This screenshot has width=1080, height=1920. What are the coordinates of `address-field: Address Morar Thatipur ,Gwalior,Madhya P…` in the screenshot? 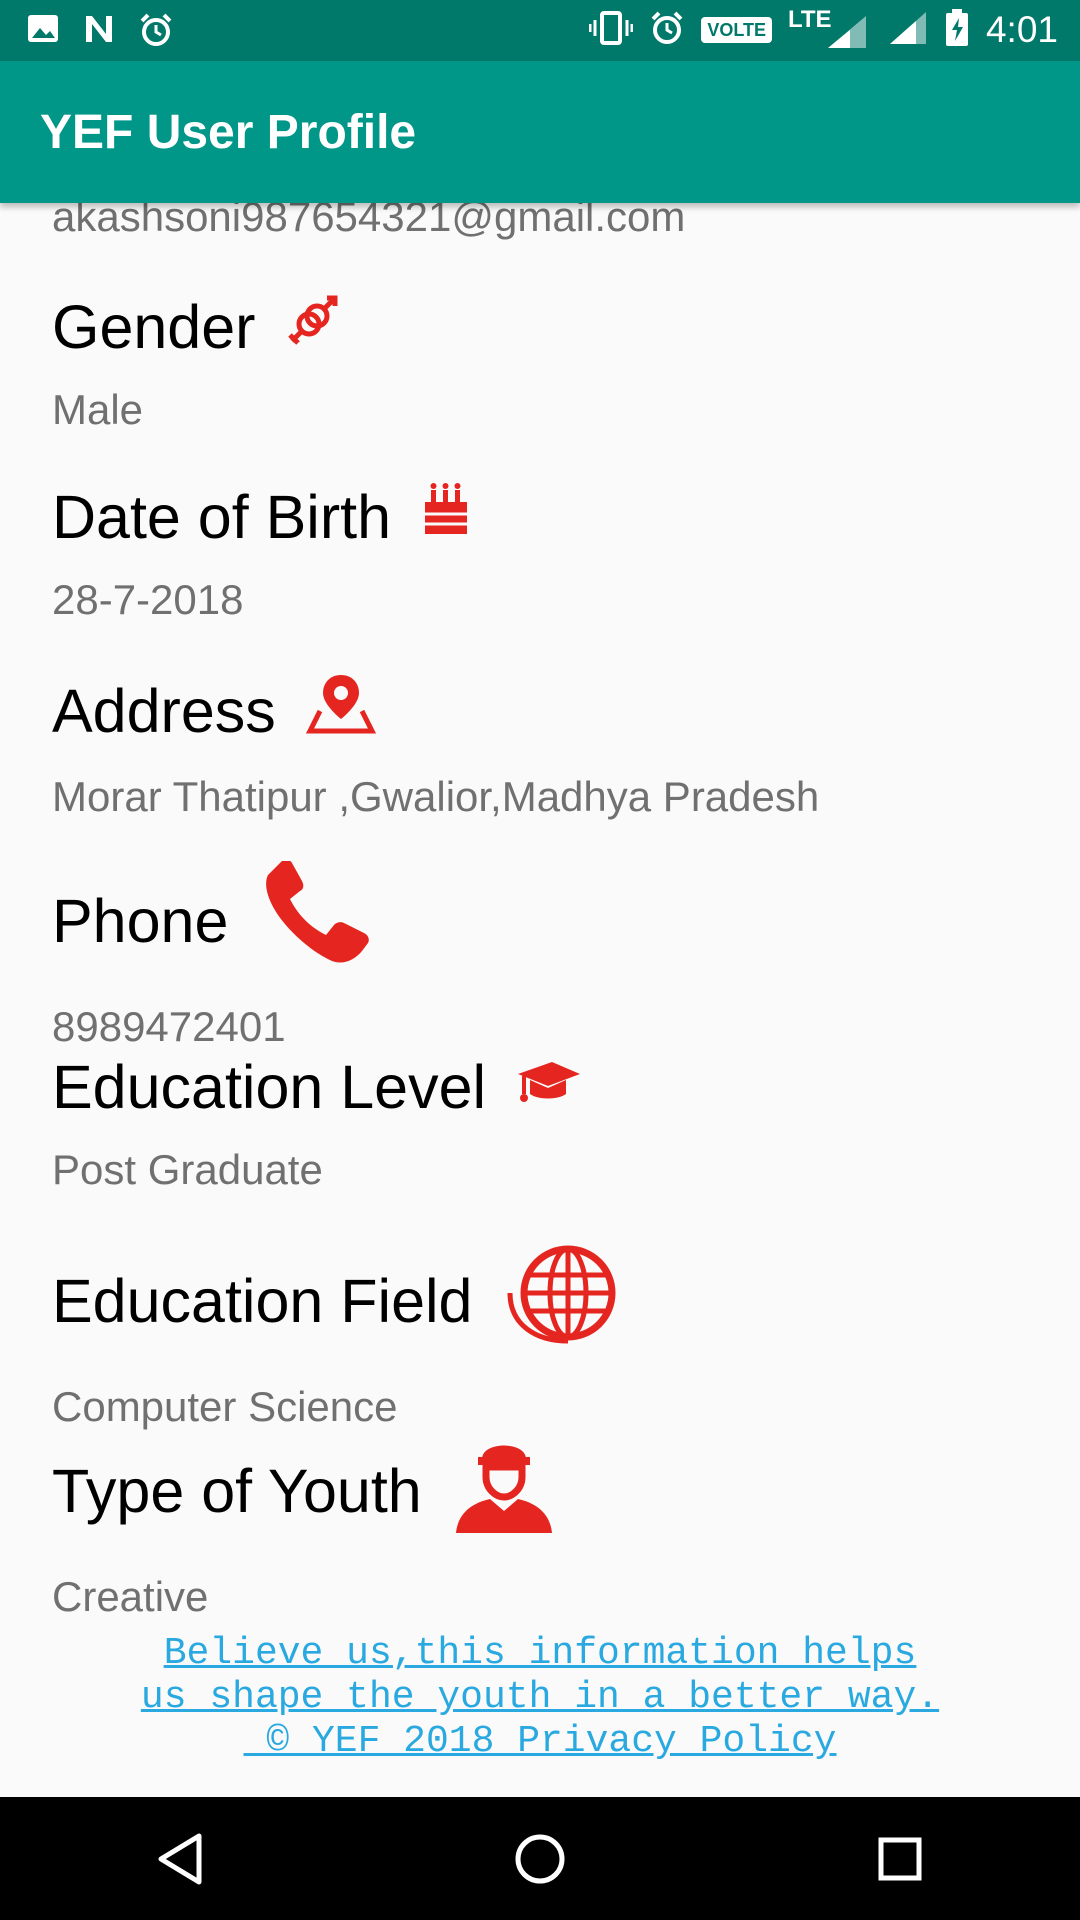 It's located at (542, 766).